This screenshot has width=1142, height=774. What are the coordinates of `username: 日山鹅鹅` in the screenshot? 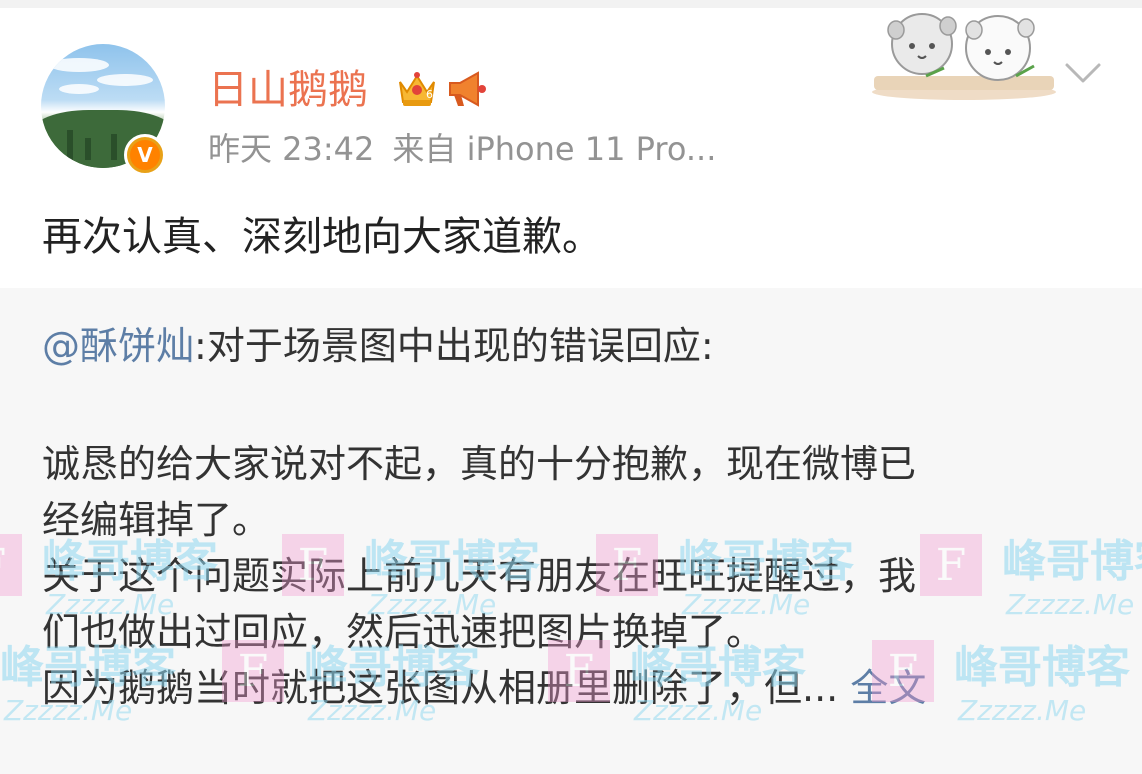 It's located at (288, 90).